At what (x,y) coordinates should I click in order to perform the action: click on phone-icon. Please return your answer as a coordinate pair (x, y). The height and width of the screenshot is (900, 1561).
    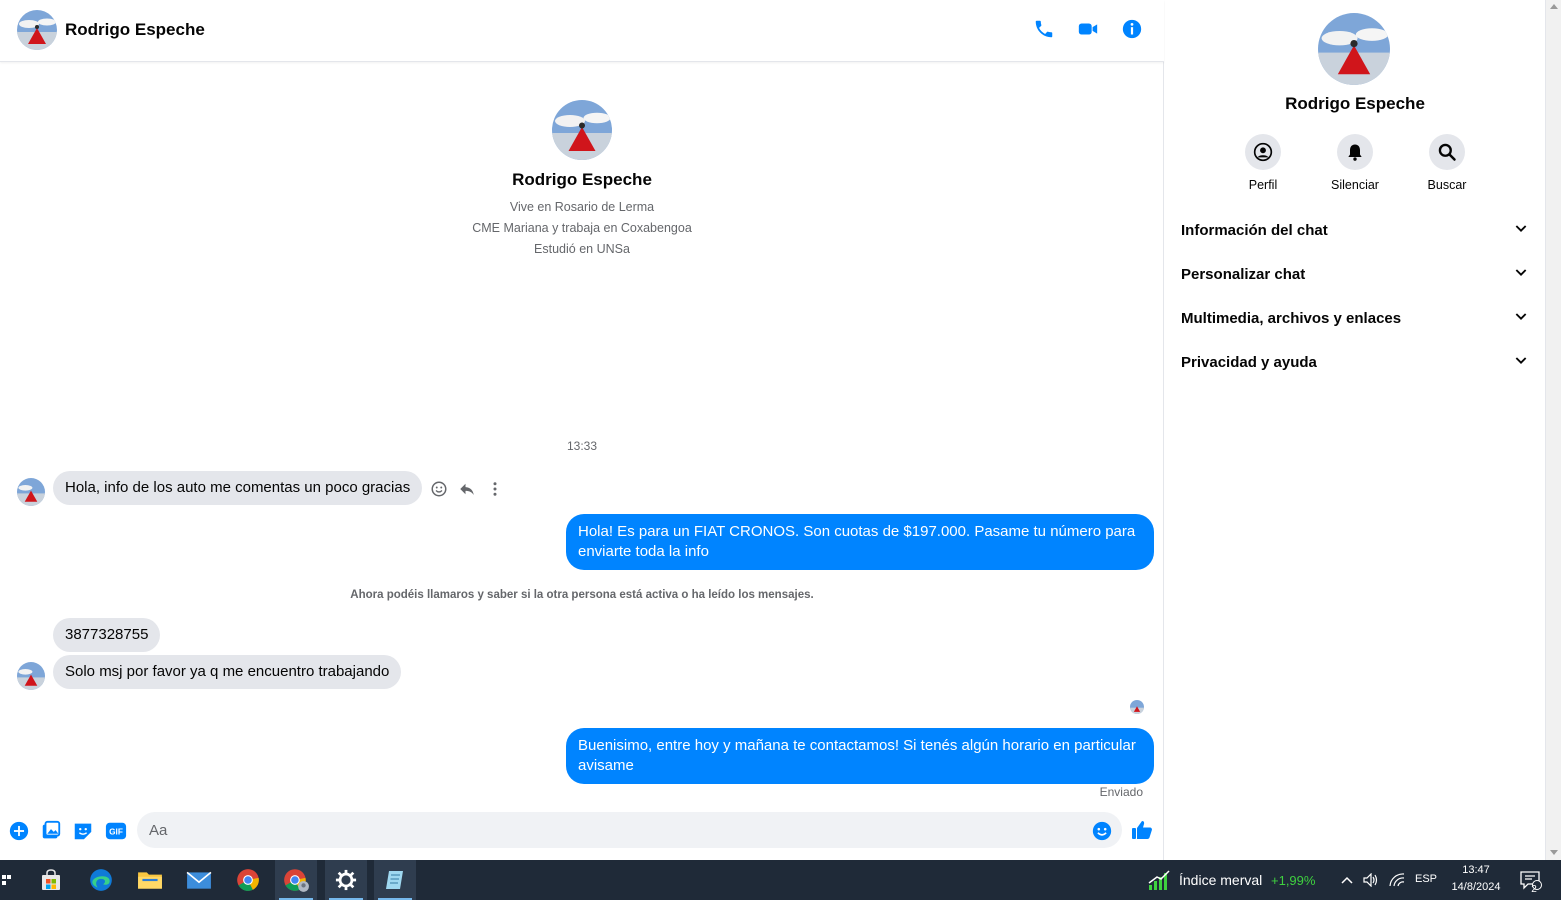
    Looking at the image, I should click on (1044, 29).